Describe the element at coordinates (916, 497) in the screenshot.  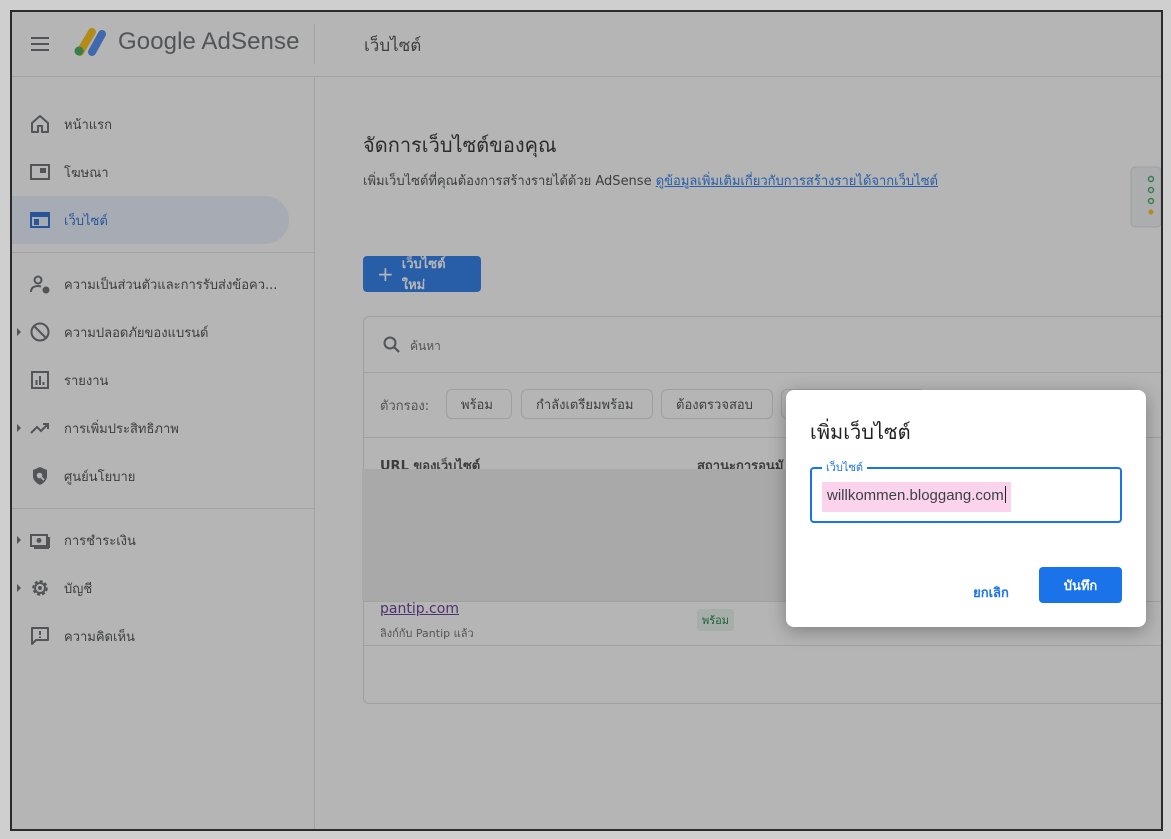
I see `site-url-input: willkommen.bloggang.com` at that location.